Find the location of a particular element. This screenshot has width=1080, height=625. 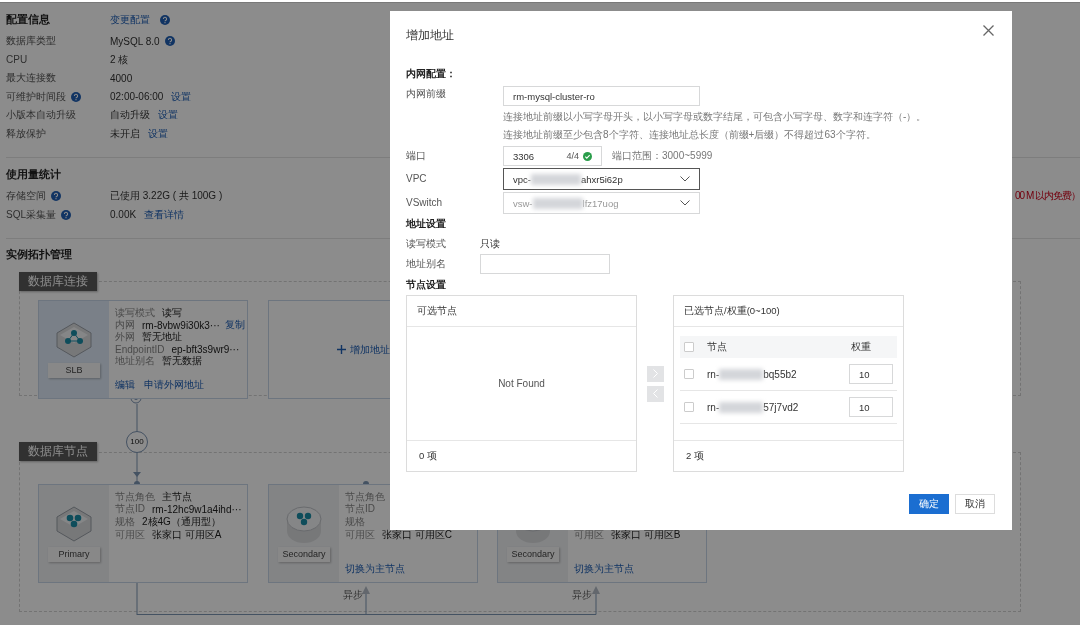

field-value: MySQL 8.0 is located at coordinates (135, 41).